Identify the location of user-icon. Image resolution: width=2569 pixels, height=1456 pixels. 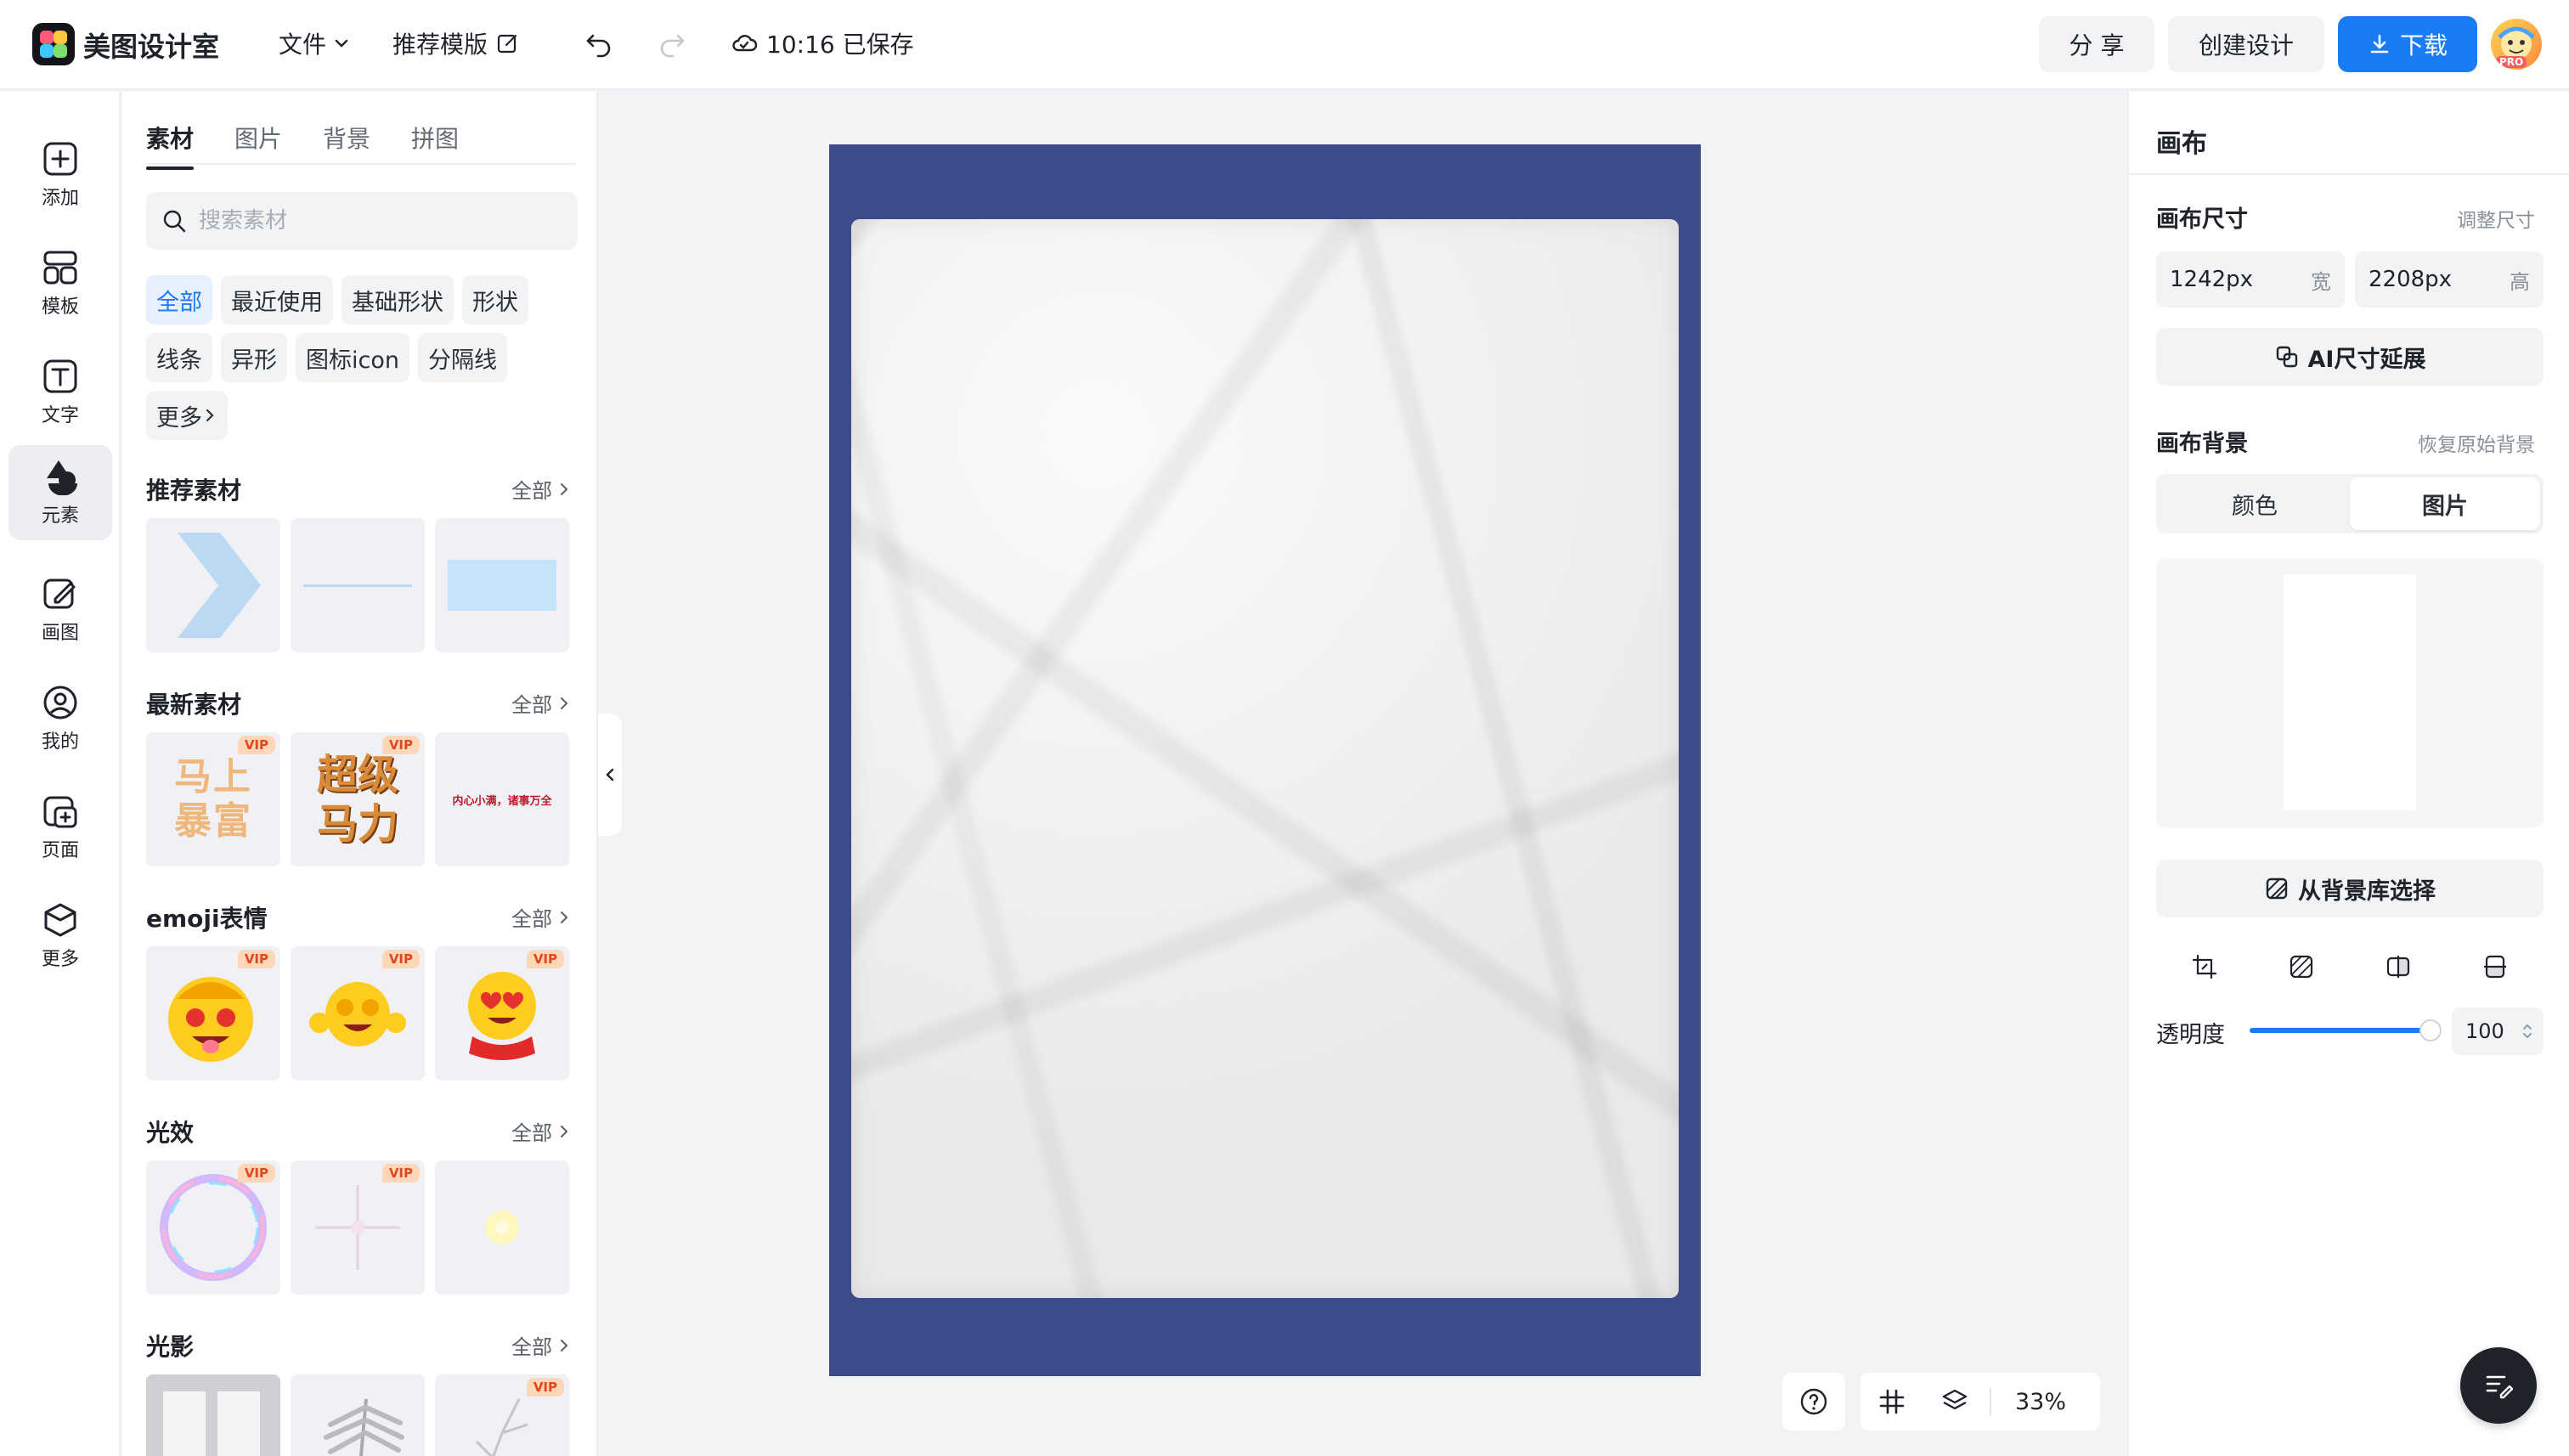
(60, 703).